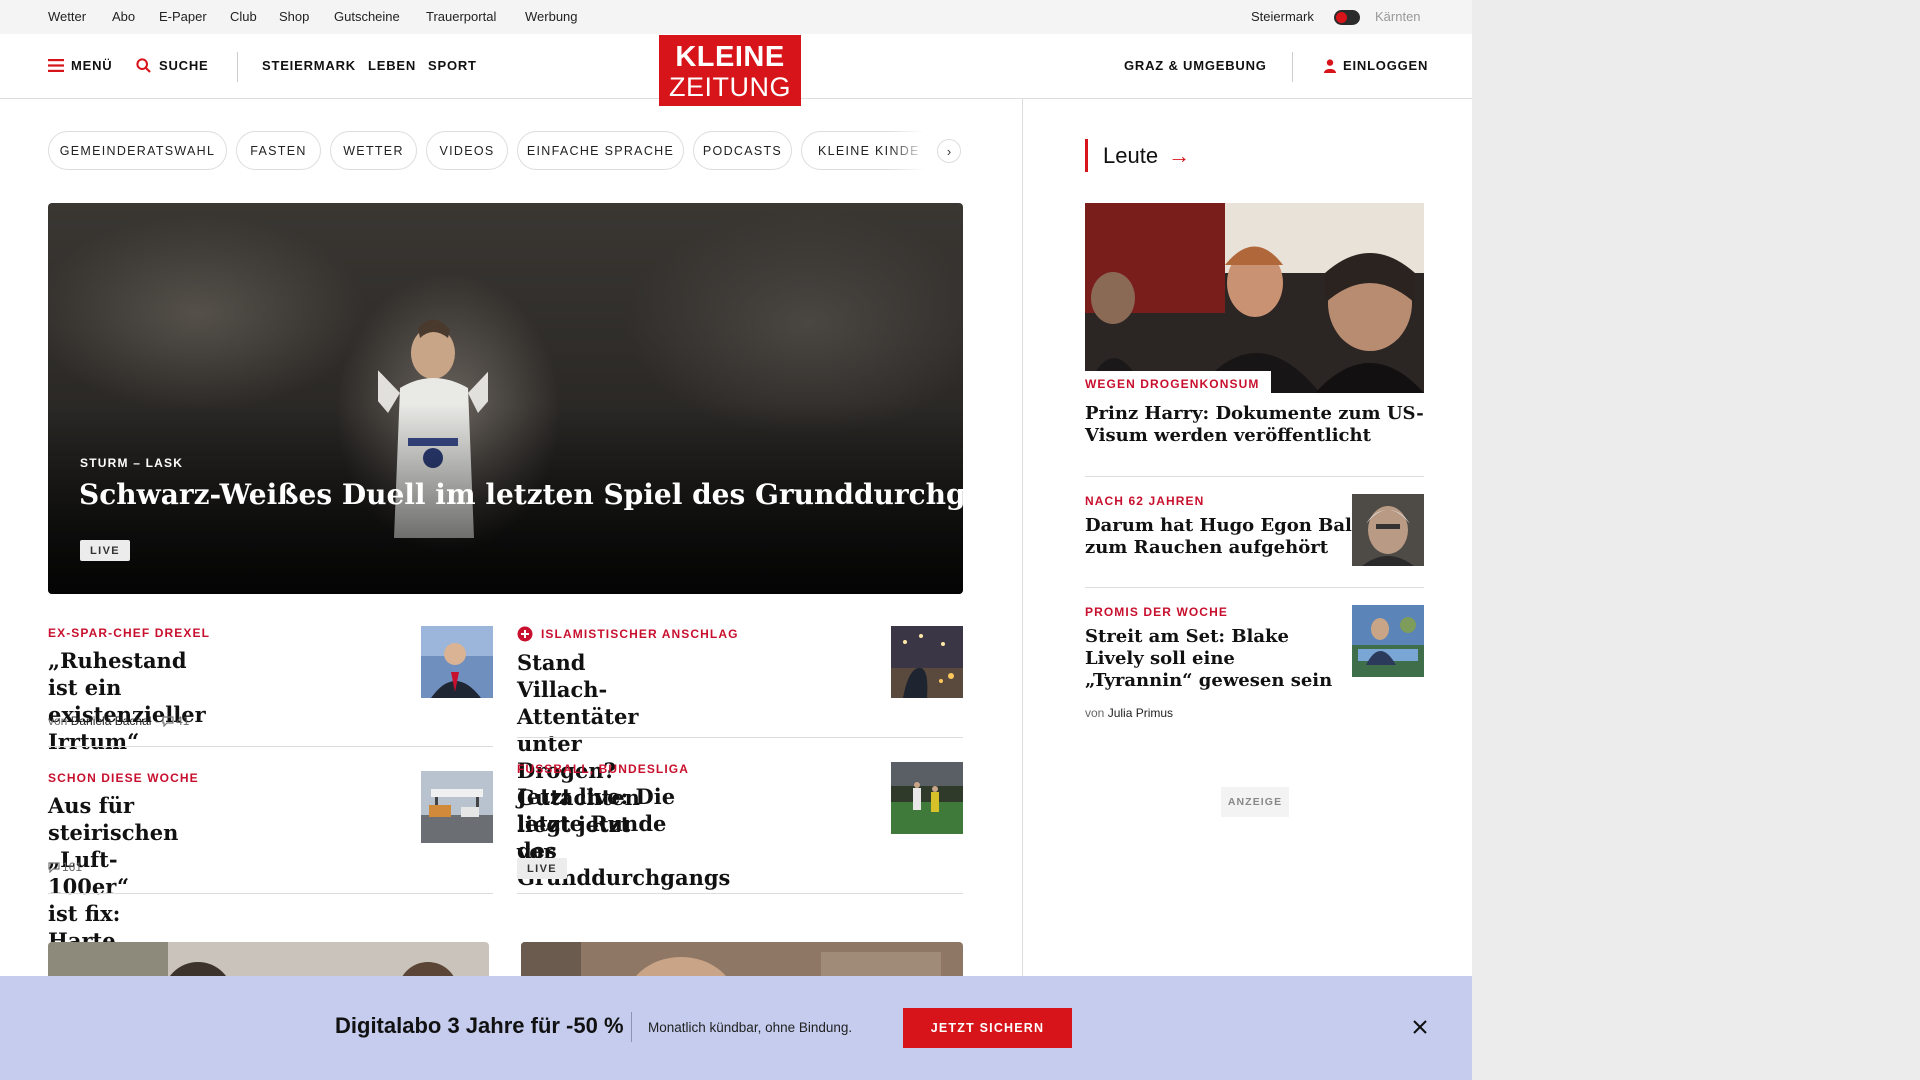 This screenshot has width=1920, height=1080. I want to click on chip-gemeinderatswahl: GEMEINDERATSWAHL, so click(137, 150).